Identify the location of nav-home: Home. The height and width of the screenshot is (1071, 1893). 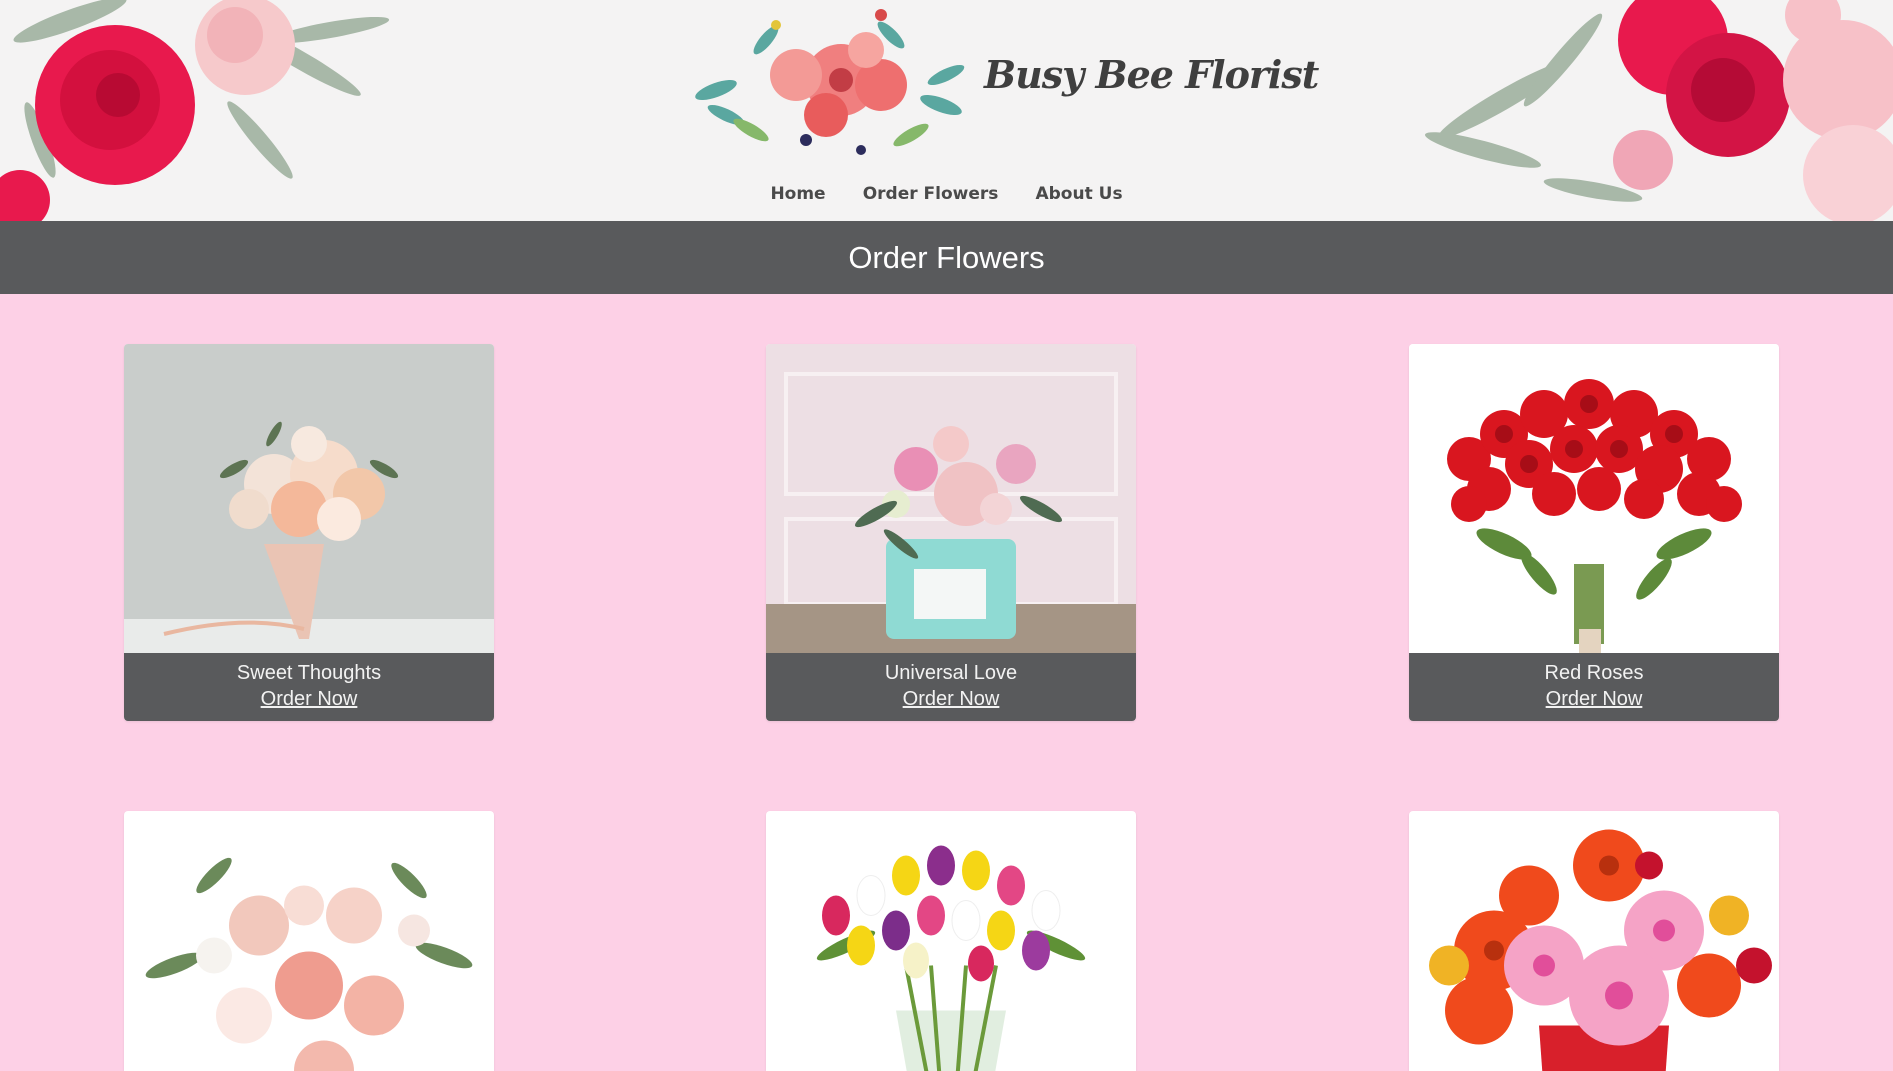
(797, 194).